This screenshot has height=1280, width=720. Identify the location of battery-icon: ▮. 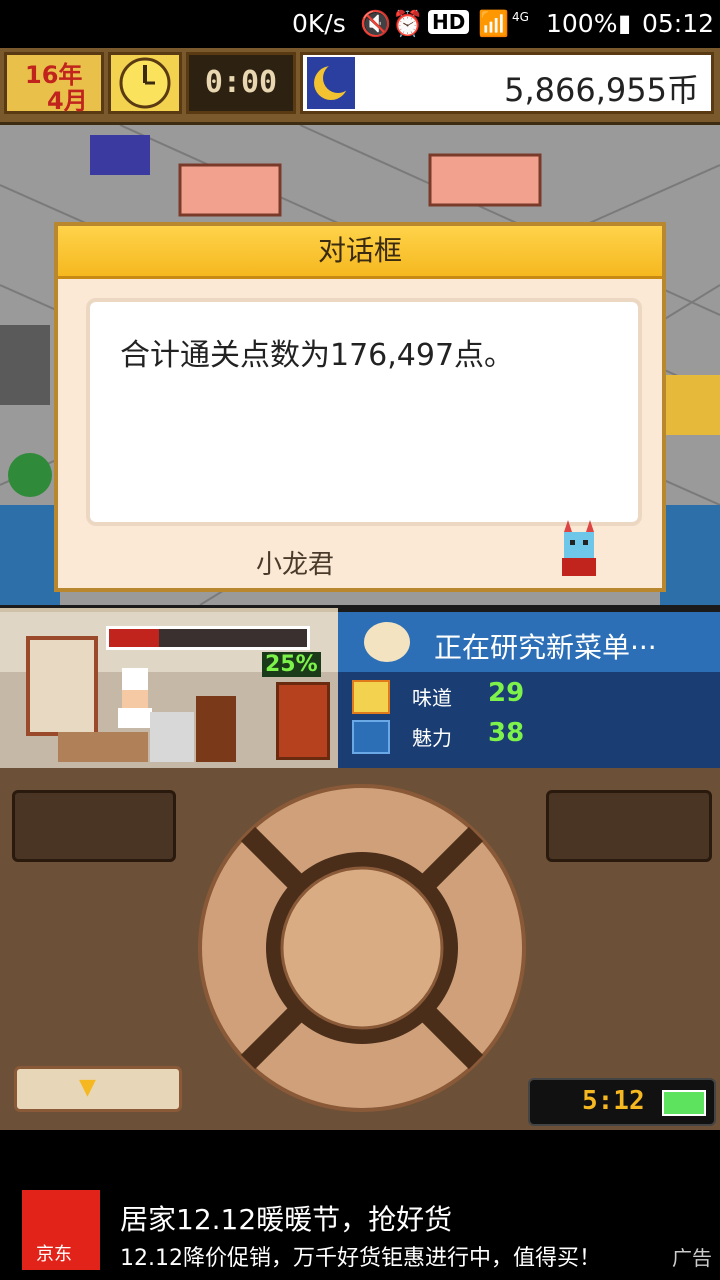
(625, 23).